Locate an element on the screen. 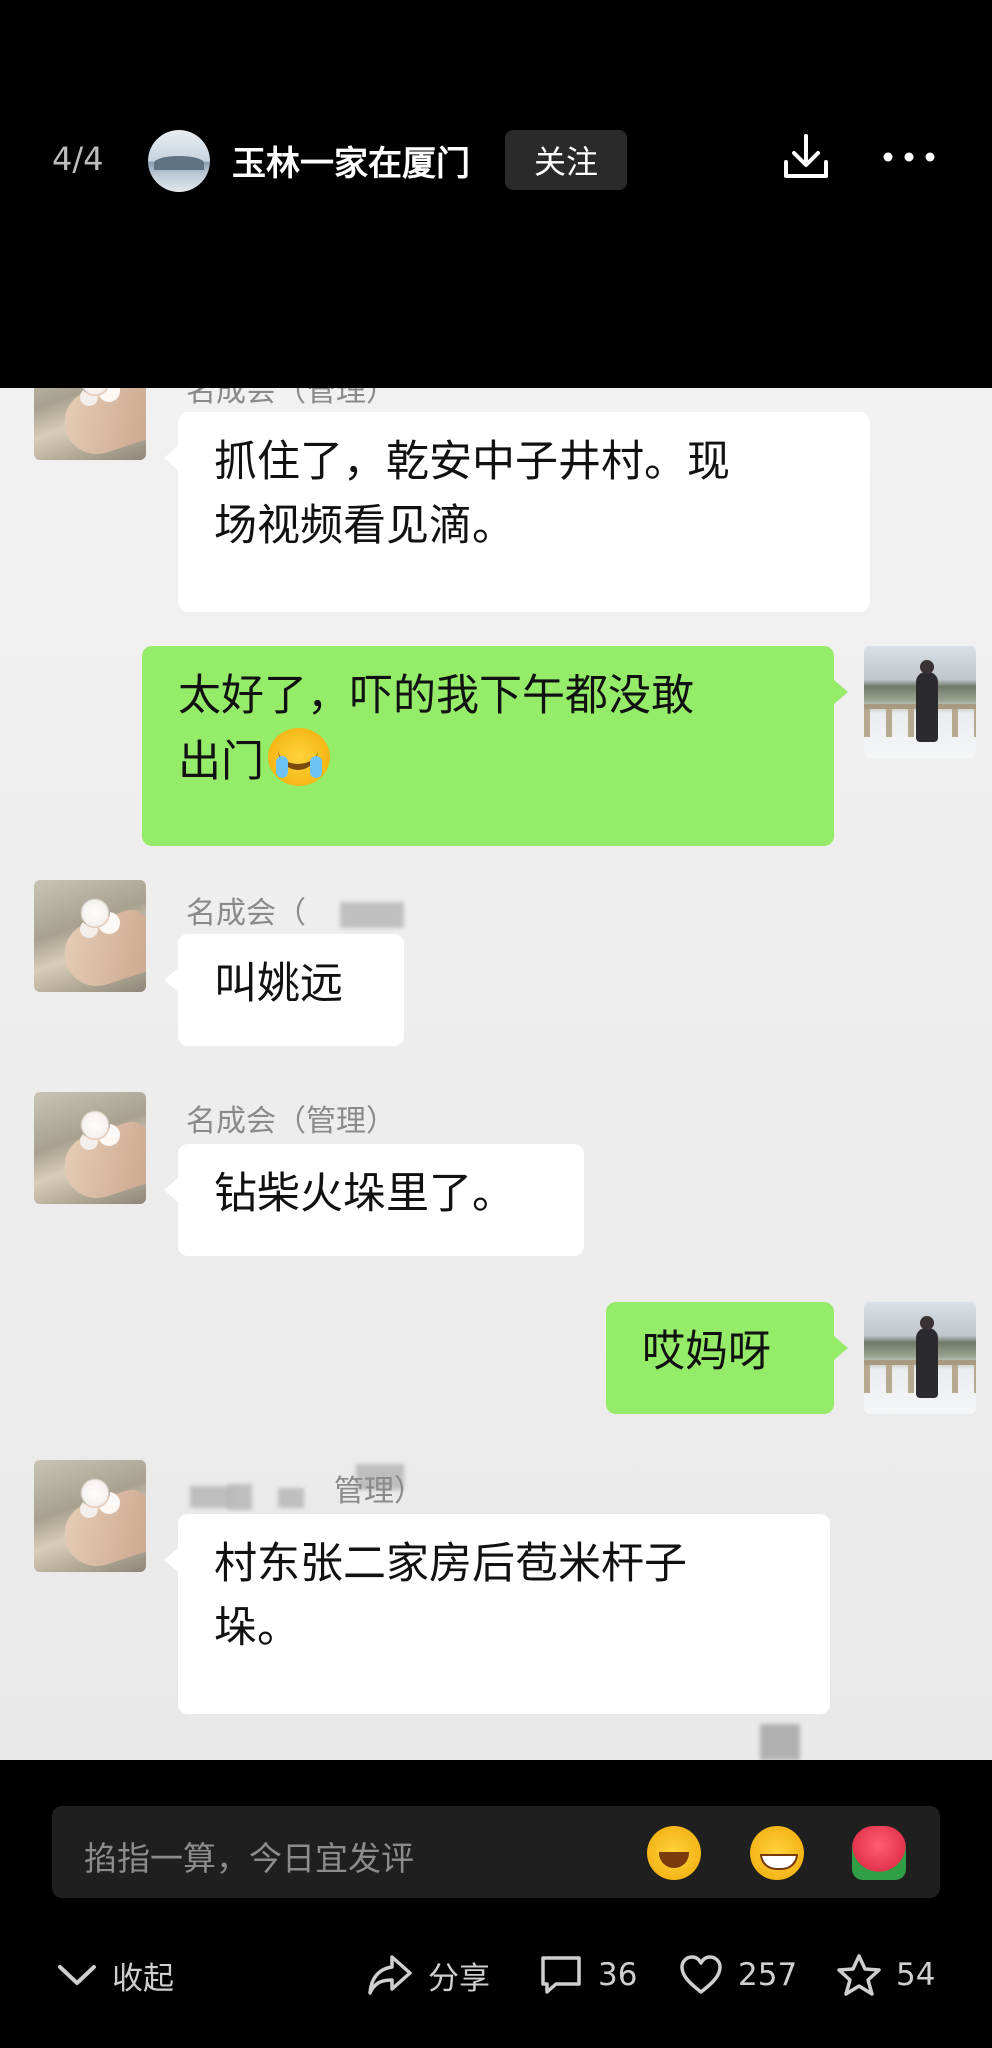 The image size is (992, 2048). comment-count: 36 is located at coordinates (618, 1975).